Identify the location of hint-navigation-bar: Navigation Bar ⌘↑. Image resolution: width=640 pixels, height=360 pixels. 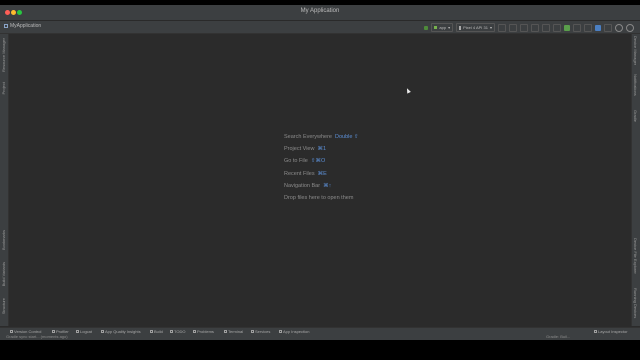
(321, 189).